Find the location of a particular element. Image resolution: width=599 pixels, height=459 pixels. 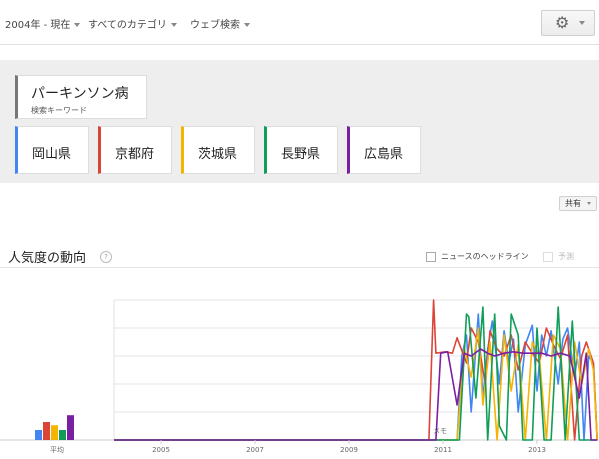

average-bars is located at coordinates (54, 427).